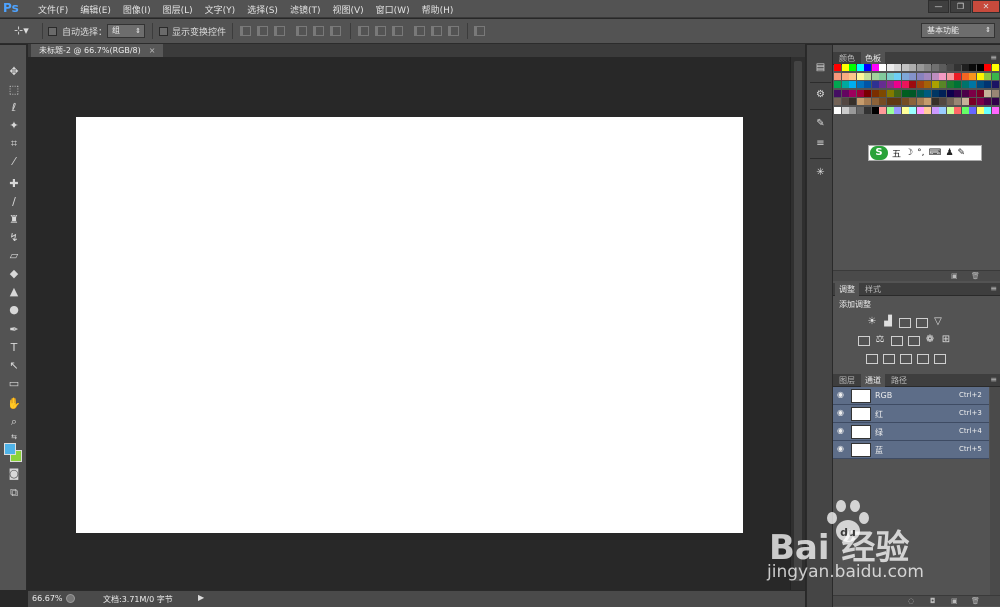 This screenshot has width=1000, height=607. What do you see at coordinates (10, 449) in the screenshot?
I see `foreground-color-swatch` at bounding box center [10, 449].